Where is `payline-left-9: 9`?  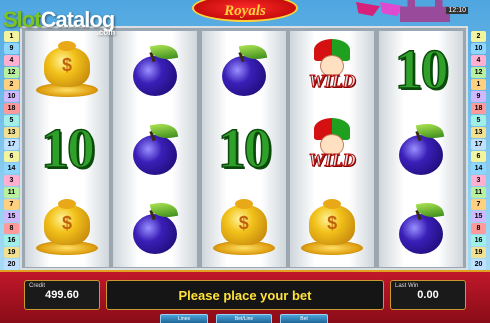
payline-left-9: 9 is located at coordinates (11, 48).